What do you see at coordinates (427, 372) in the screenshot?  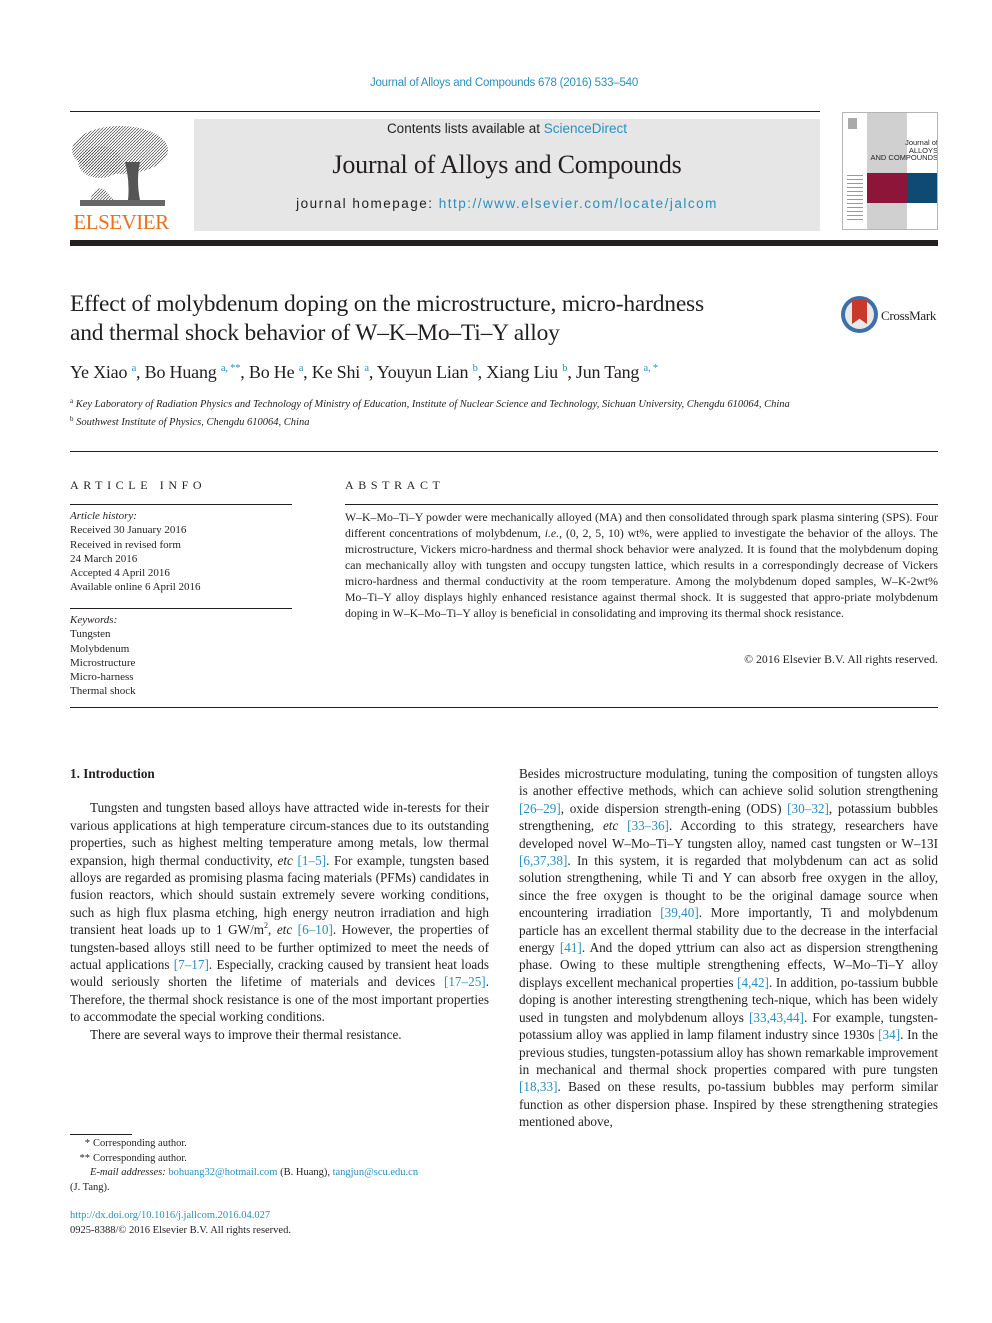 I see `author: Youyun Lian b` at bounding box center [427, 372].